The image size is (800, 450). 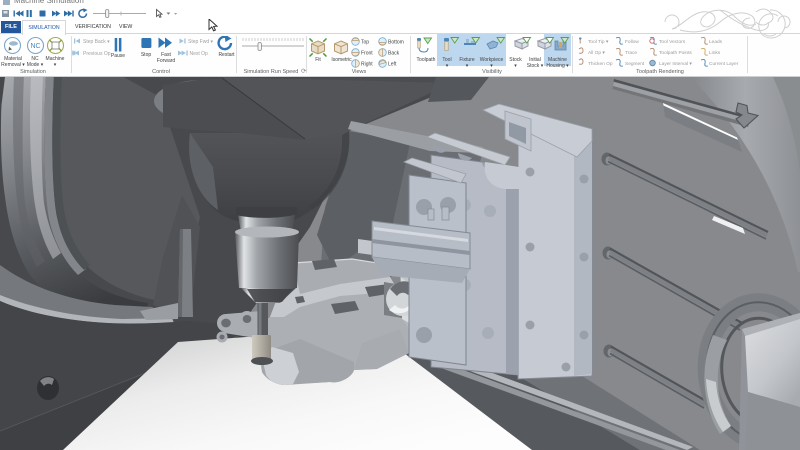 I want to click on svg-text: Right, so click(x=367, y=65).